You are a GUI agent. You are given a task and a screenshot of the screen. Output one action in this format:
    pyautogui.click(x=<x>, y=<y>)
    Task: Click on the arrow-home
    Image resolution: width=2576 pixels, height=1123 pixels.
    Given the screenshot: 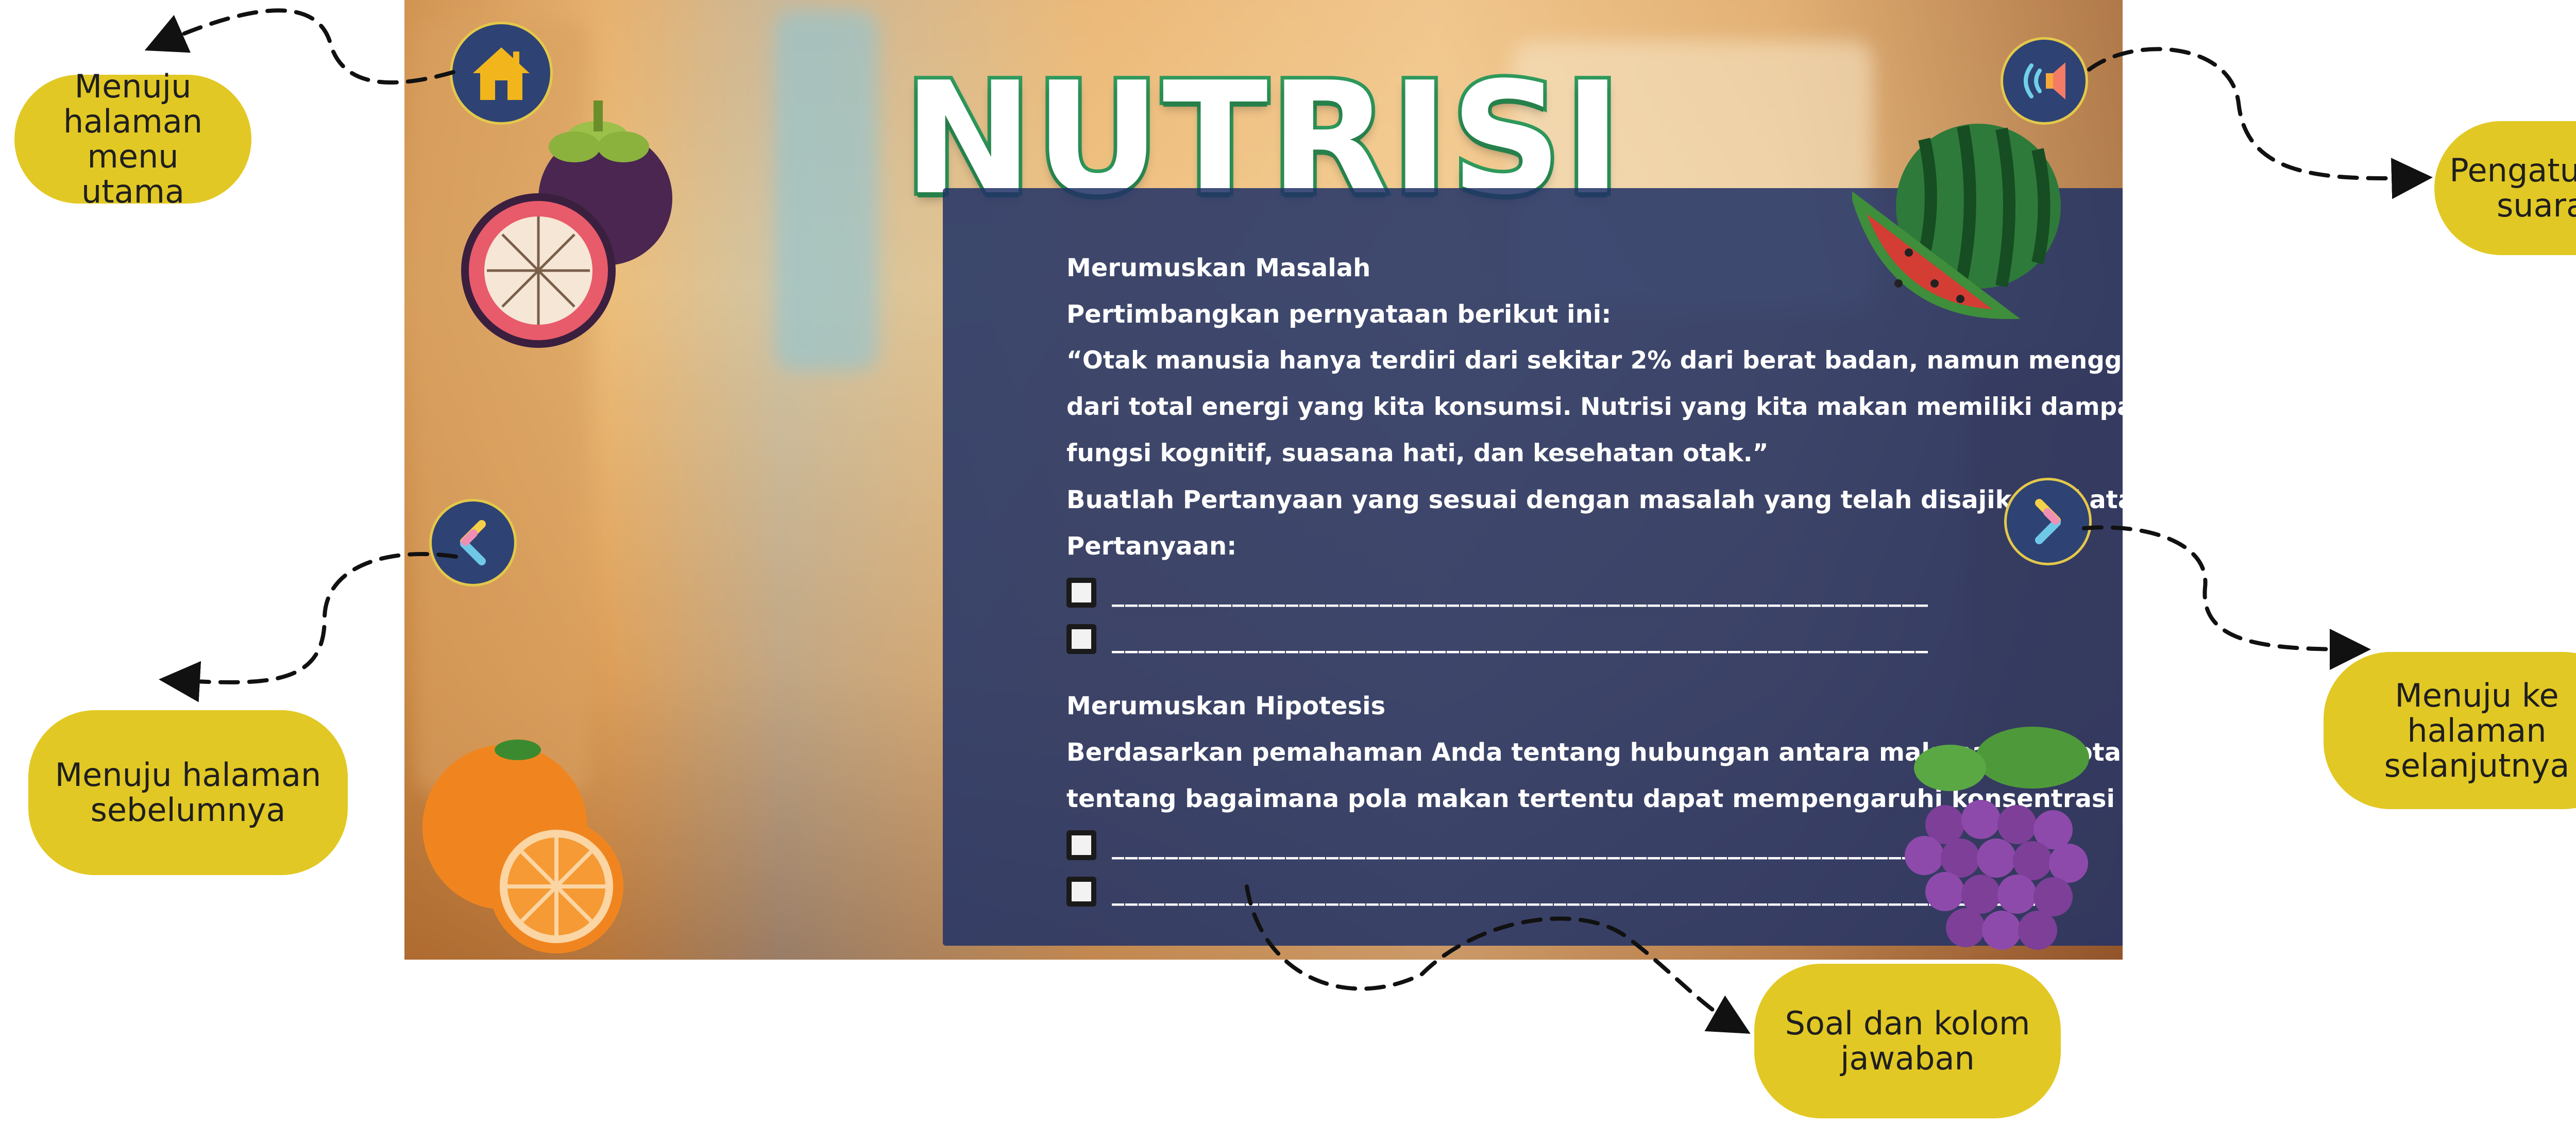 What is the action you would take?
    pyautogui.click(x=299, y=46)
    